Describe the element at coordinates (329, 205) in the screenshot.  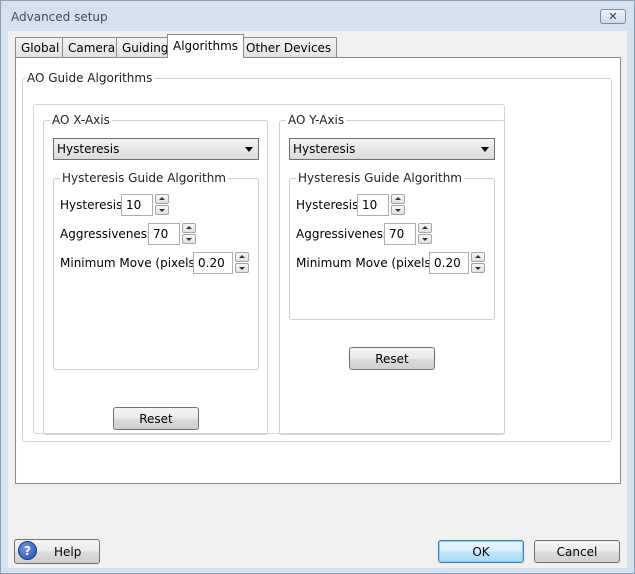
I see `y-hysteresis-label: Hysteresis:` at that location.